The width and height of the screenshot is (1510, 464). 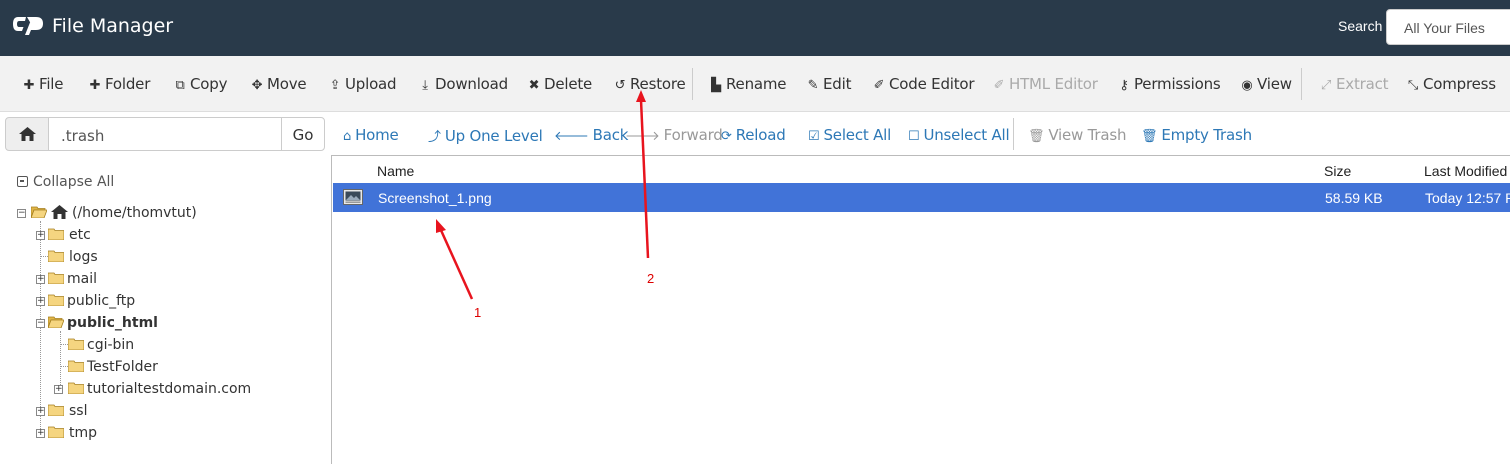 What do you see at coordinates (1465, 171) in the screenshot?
I see `column-header-last-modified: Last Modified` at bounding box center [1465, 171].